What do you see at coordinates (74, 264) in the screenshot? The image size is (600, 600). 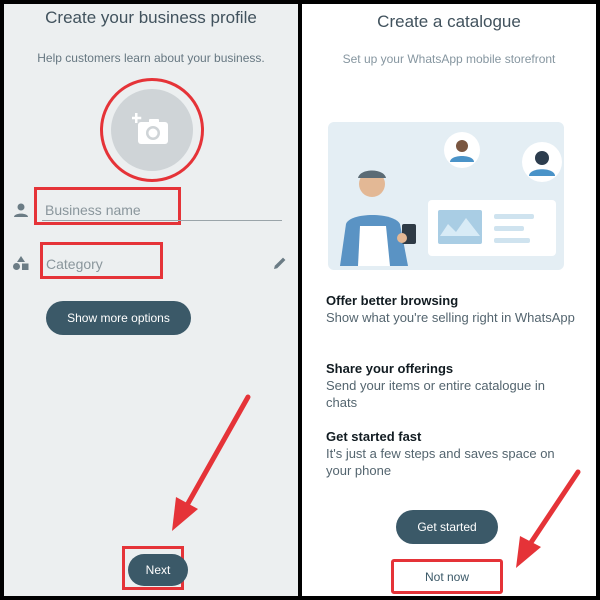 I see `category-field: Category` at bounding box center [74, 264].